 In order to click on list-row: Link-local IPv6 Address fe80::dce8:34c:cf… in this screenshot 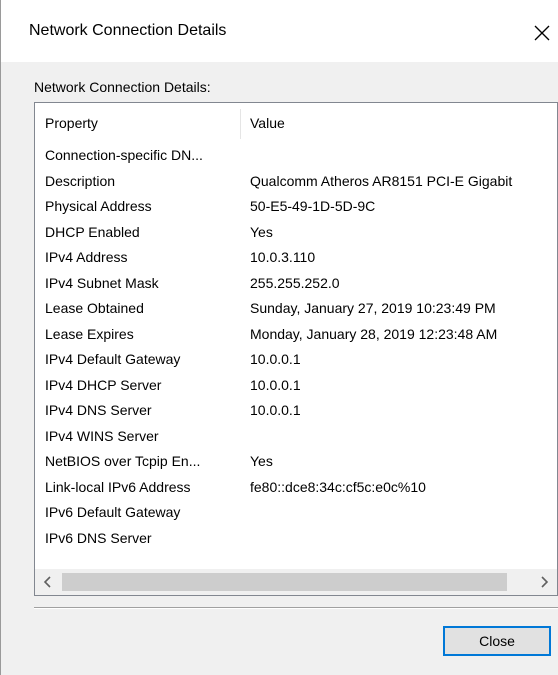, I will do `click(296, 488)`.